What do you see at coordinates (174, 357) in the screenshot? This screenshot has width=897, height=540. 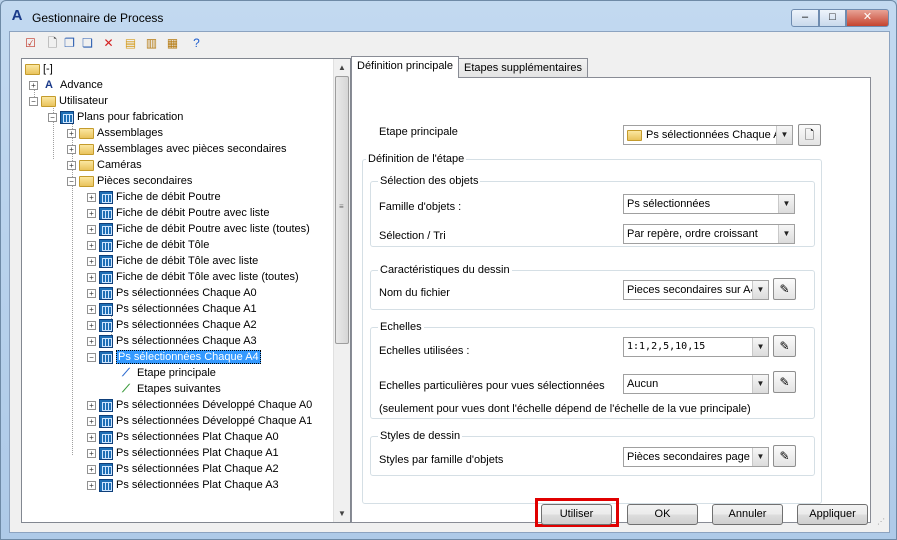 I see `tree-item: − Ps sélectionnées Chaque A4` at bounding box center [174, 357].